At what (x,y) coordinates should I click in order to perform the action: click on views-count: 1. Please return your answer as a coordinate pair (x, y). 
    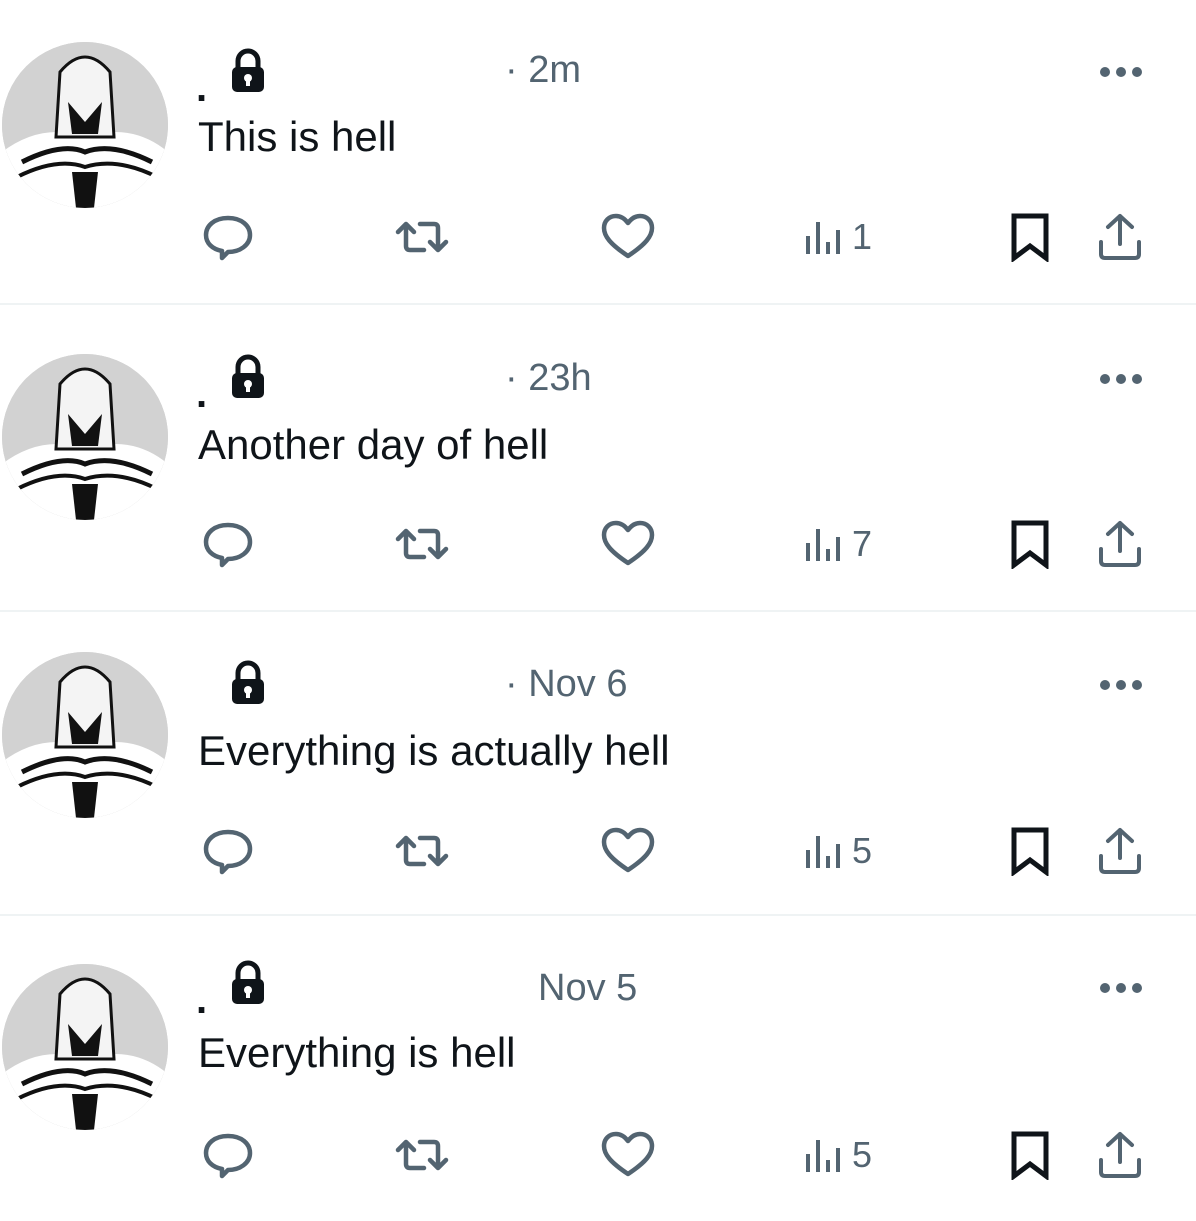
    Looking at the image, I should click on (862, 236).